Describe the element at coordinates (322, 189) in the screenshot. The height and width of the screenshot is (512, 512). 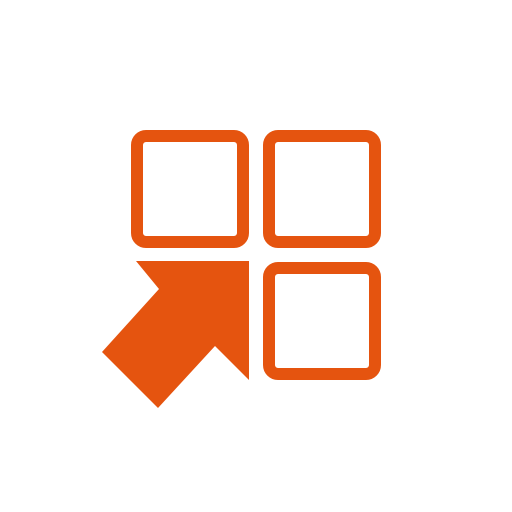
I see `grid-tile-top-right` at that location.